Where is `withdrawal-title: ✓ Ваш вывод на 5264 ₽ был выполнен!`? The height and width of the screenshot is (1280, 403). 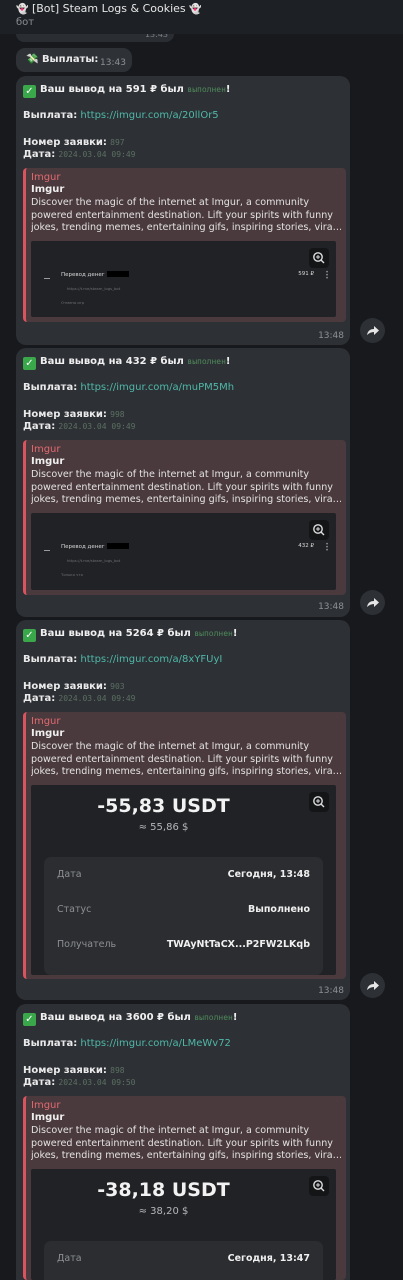 withdrawal-title: ✓ Ваш вывод на 5264 ₽ был выполнен! is located at coordinates (130, 635).